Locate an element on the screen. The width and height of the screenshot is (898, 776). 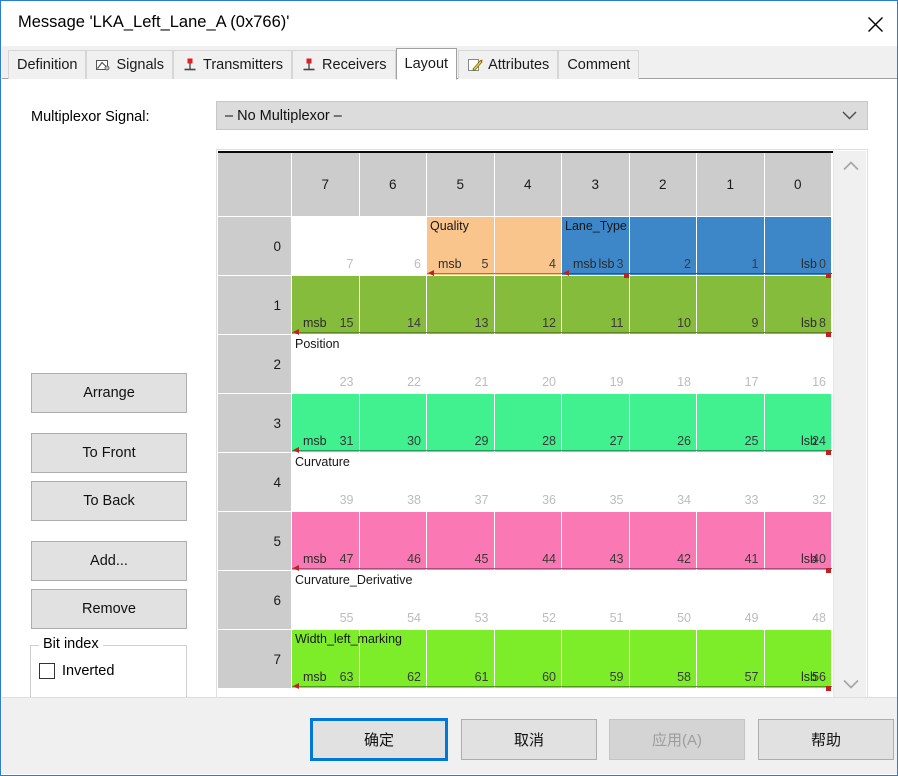
signal-name-label: Curvature_Derivative is located at coordinates (353, 580).